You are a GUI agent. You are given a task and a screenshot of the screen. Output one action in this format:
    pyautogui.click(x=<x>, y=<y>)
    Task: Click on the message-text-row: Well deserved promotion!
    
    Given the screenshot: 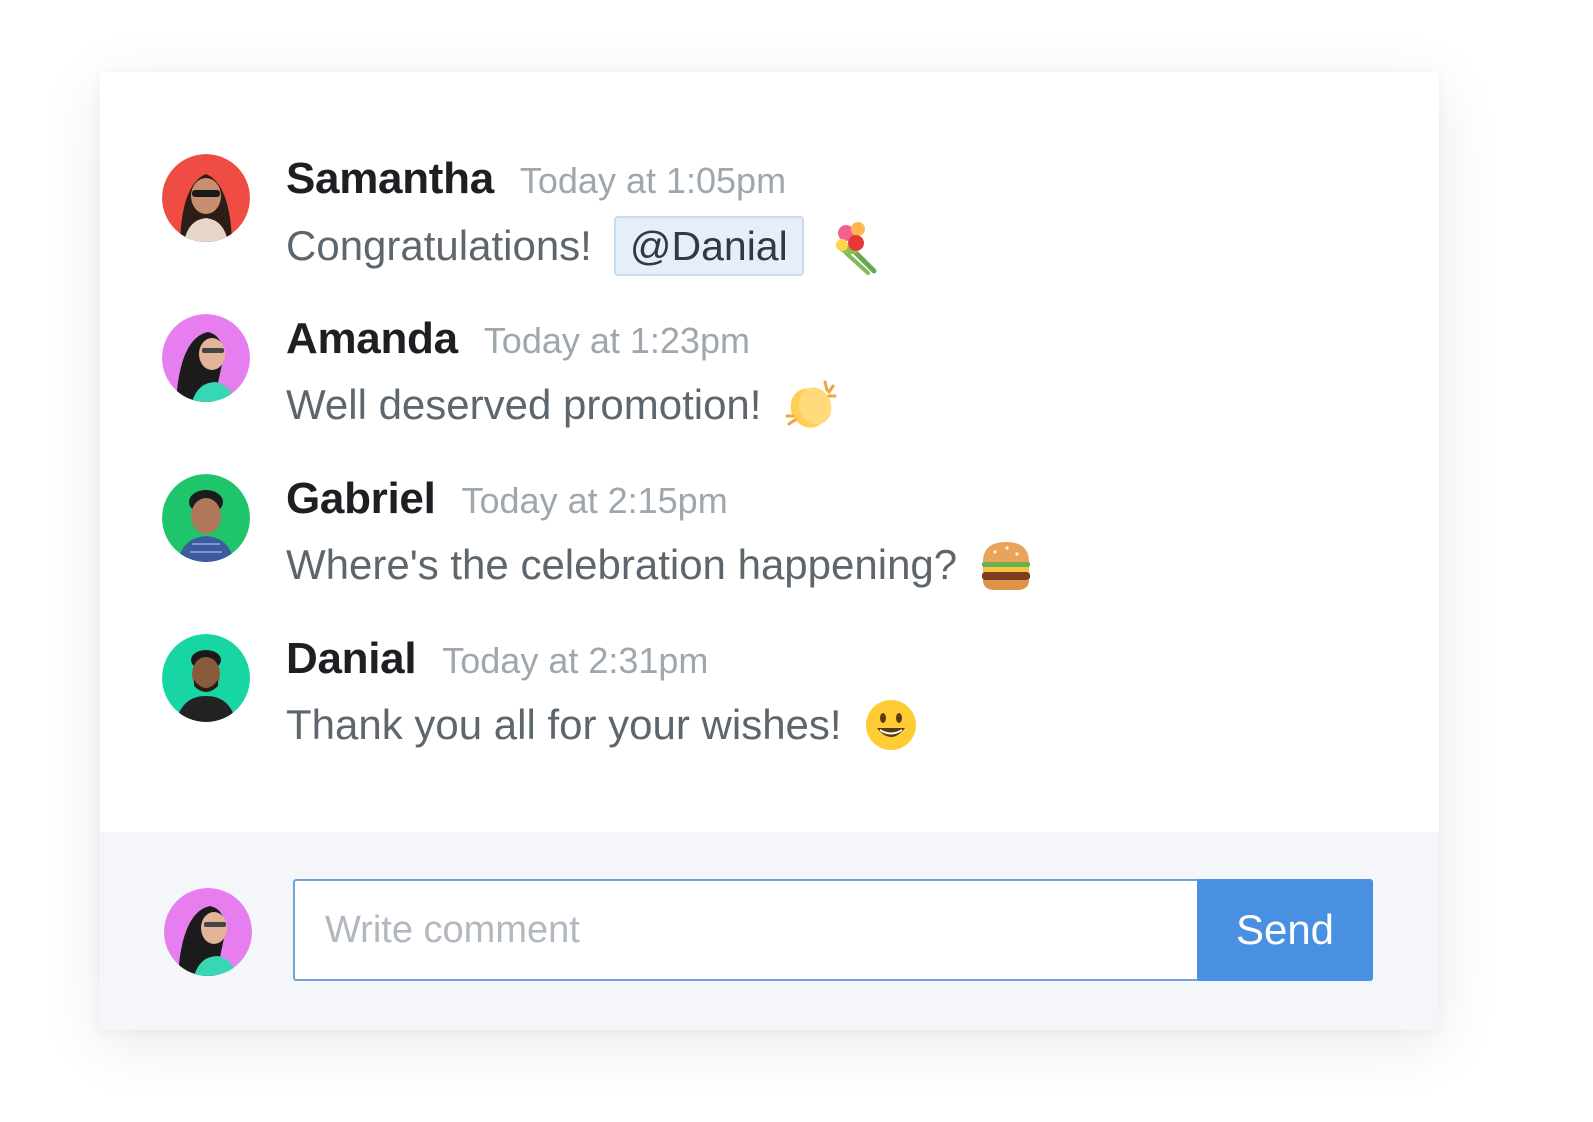 What is the action you would take?
    pyautogui.click(x=562, y=405)
    